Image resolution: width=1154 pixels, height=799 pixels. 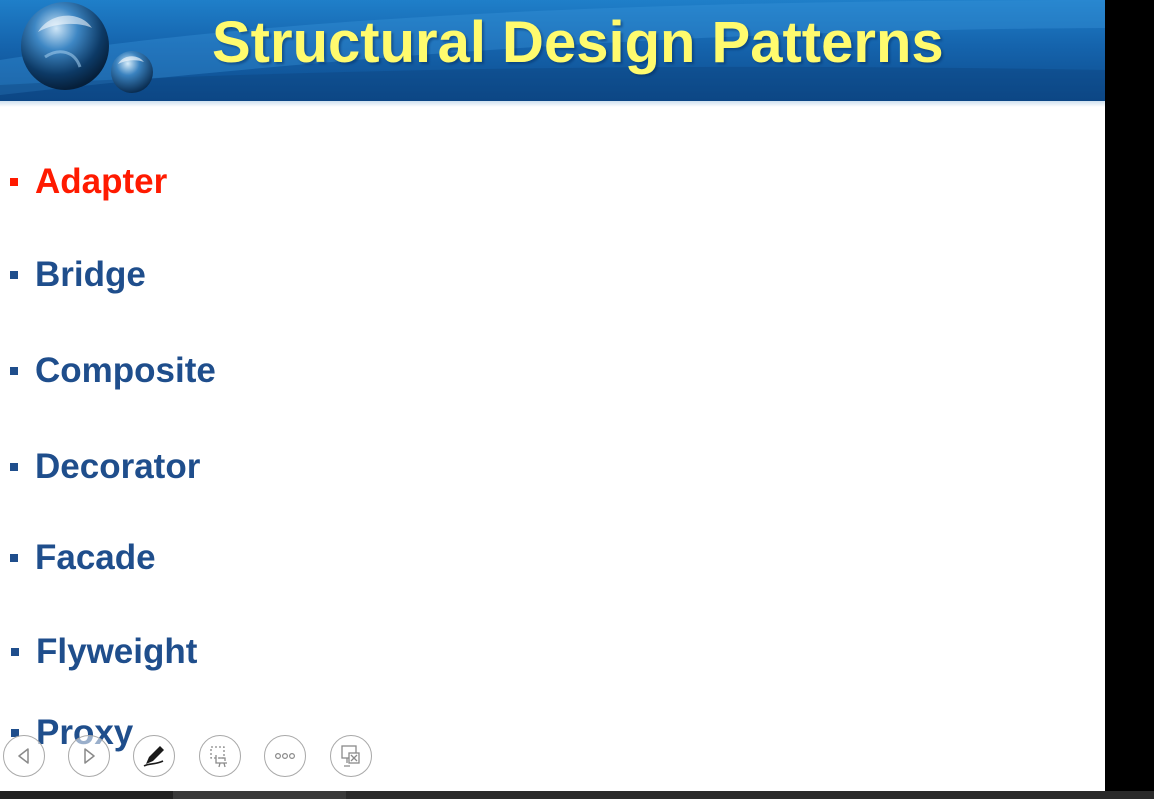 I want to click on list-item-facade: Facade, so click(x=83, y=558).